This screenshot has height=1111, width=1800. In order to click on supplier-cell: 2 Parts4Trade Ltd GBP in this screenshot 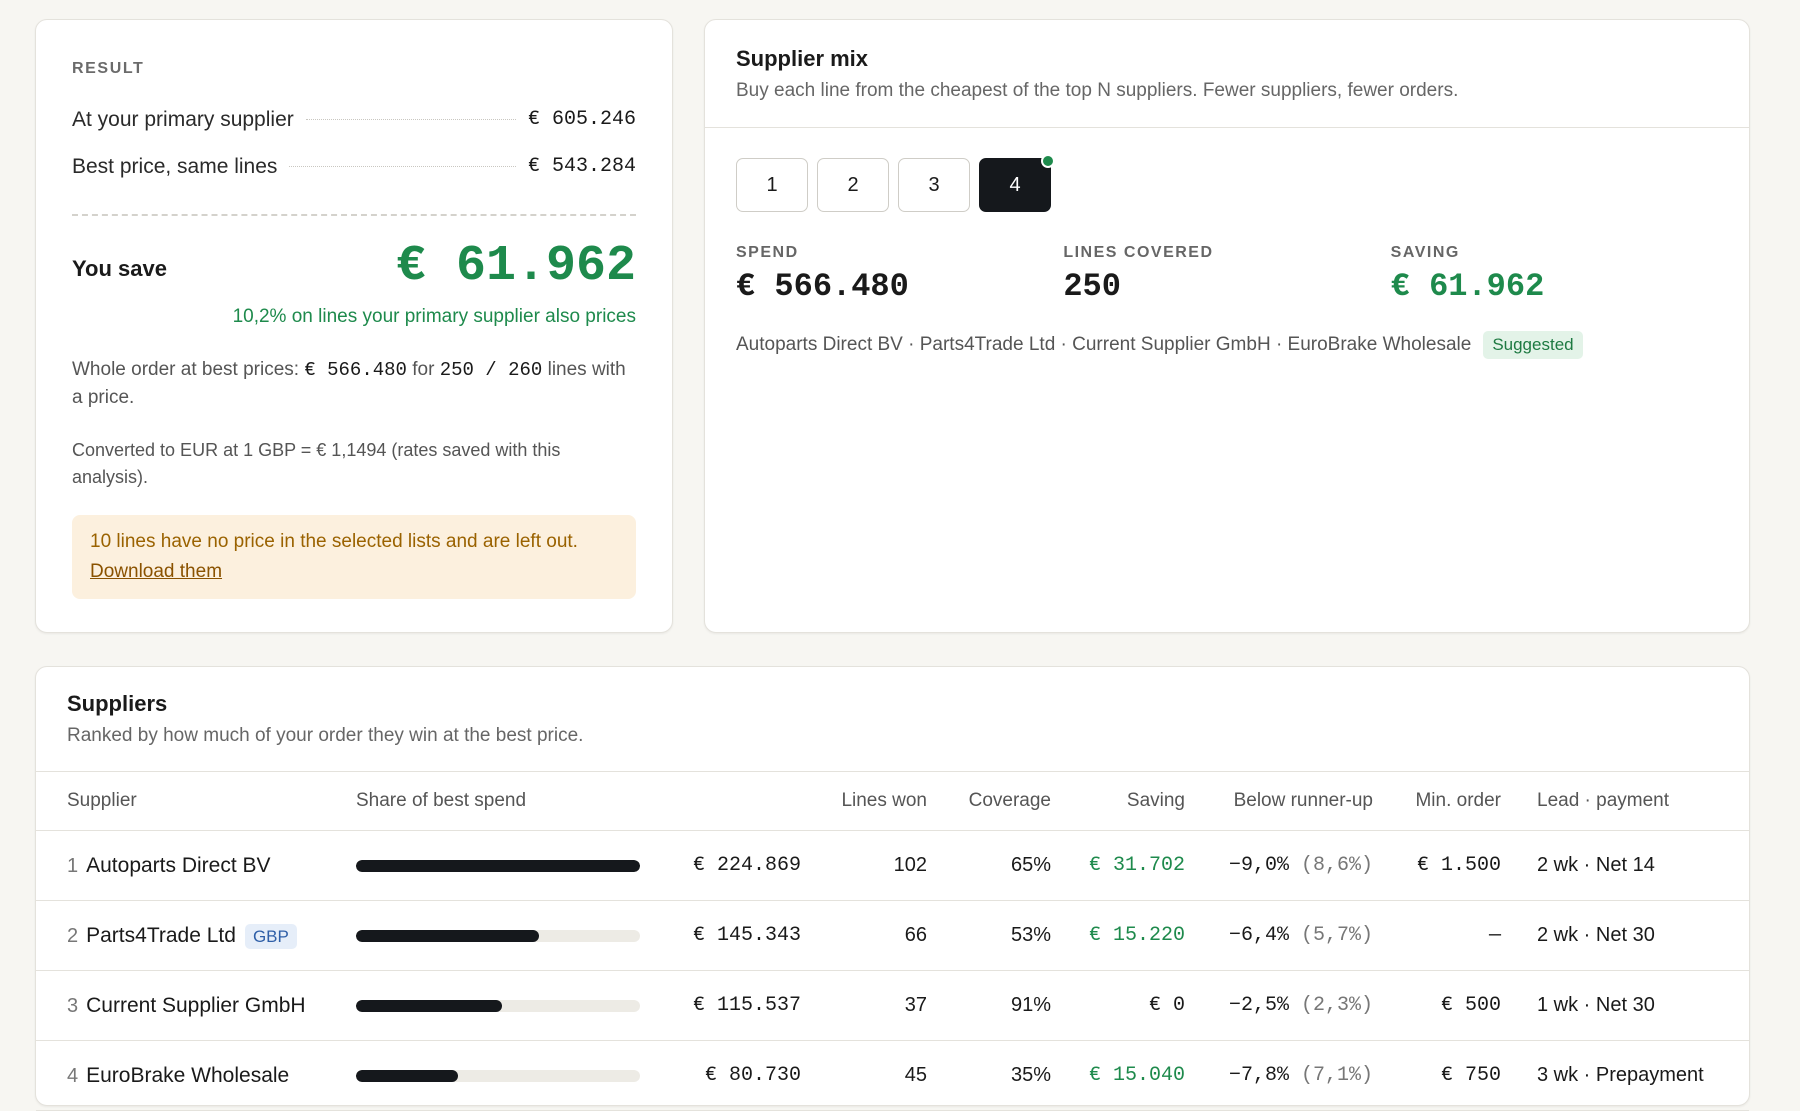, I will do `click(187, 935)`.